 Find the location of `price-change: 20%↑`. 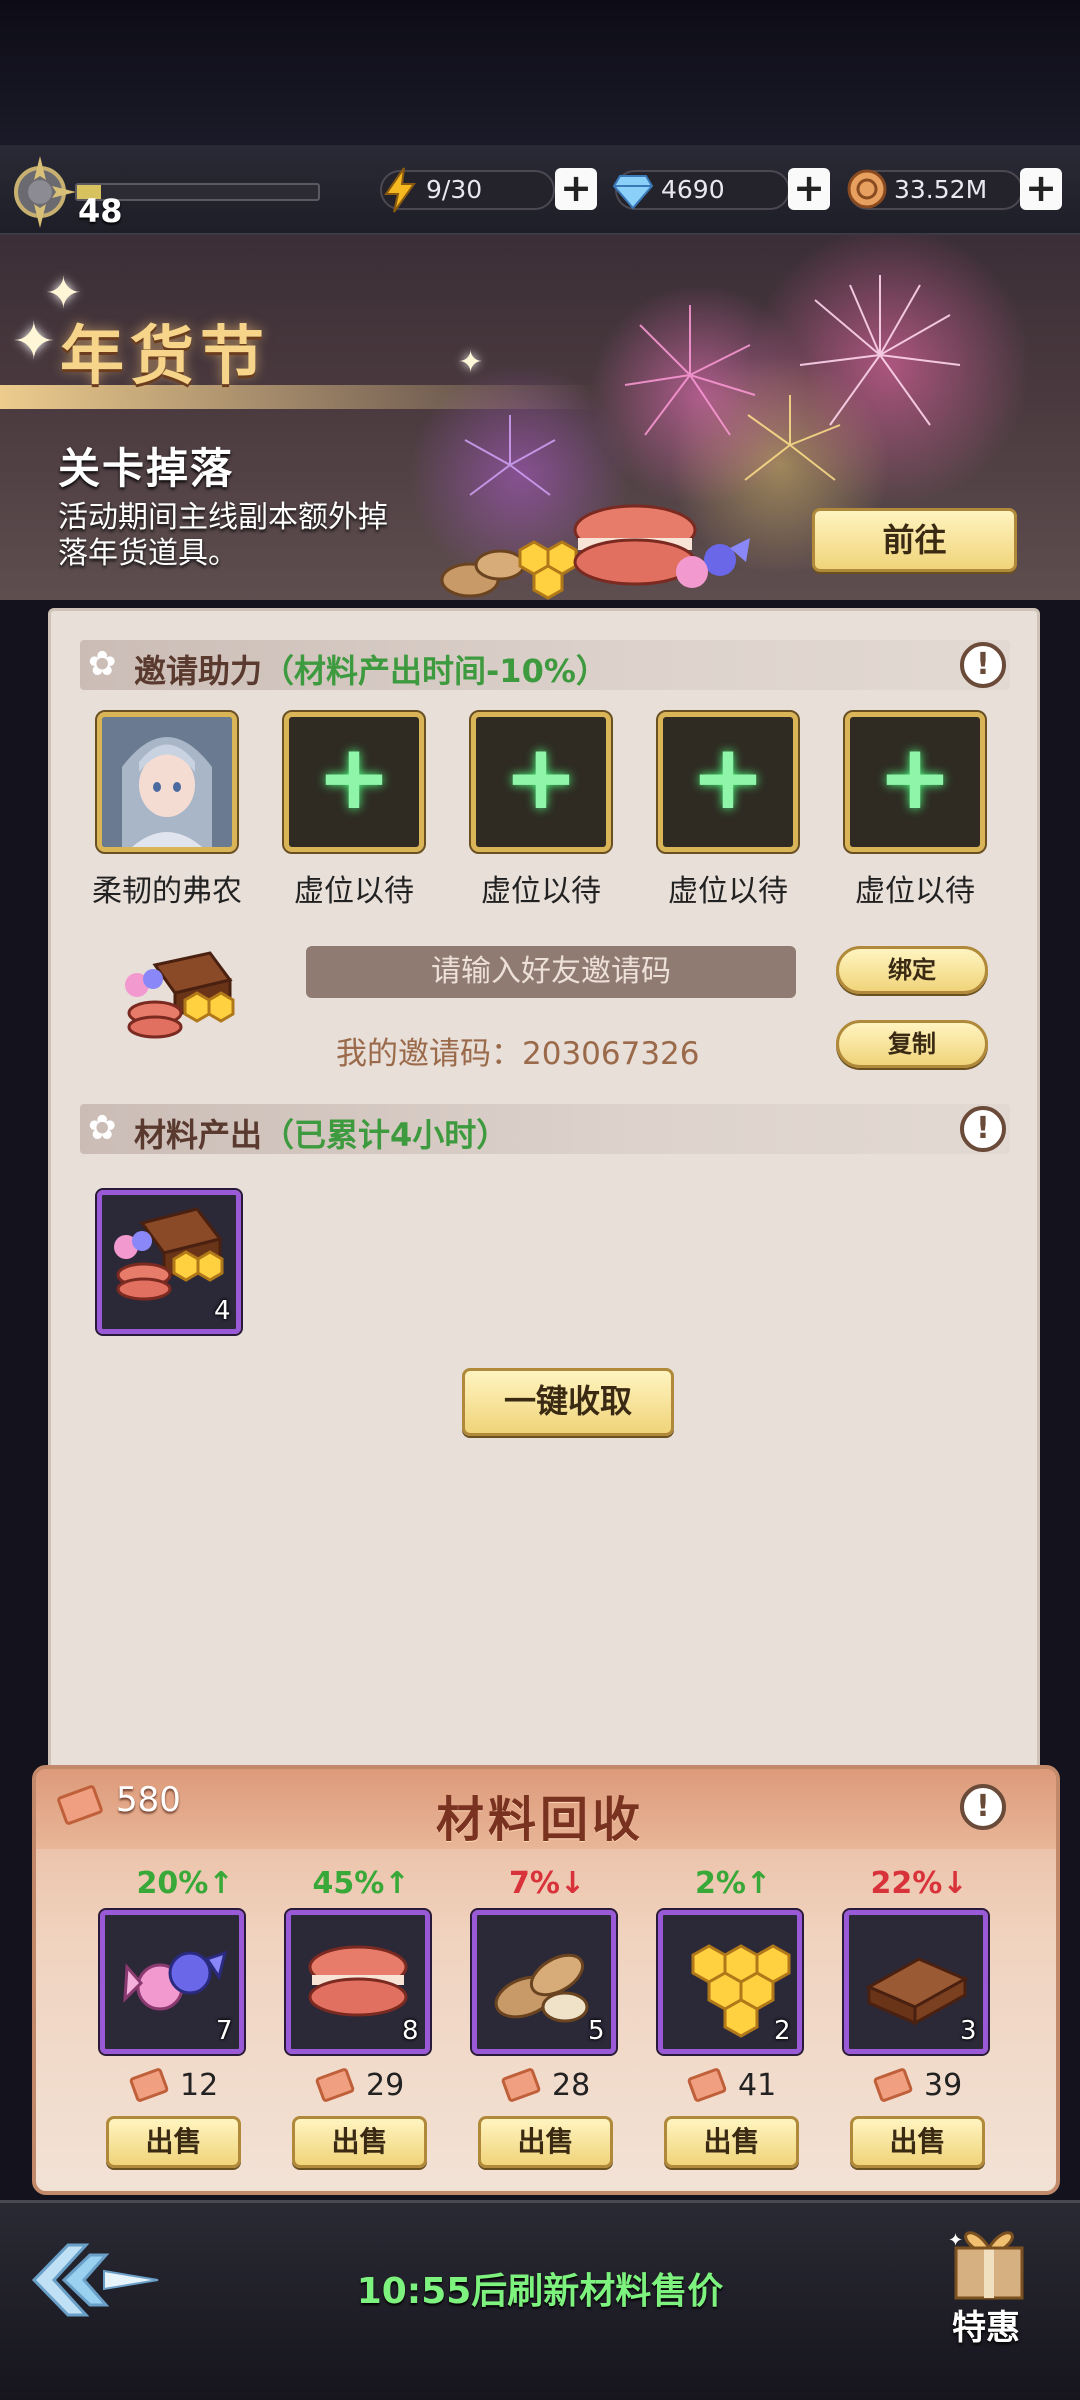

price-change: 20%↑ is located at coordinates (185, 1883).